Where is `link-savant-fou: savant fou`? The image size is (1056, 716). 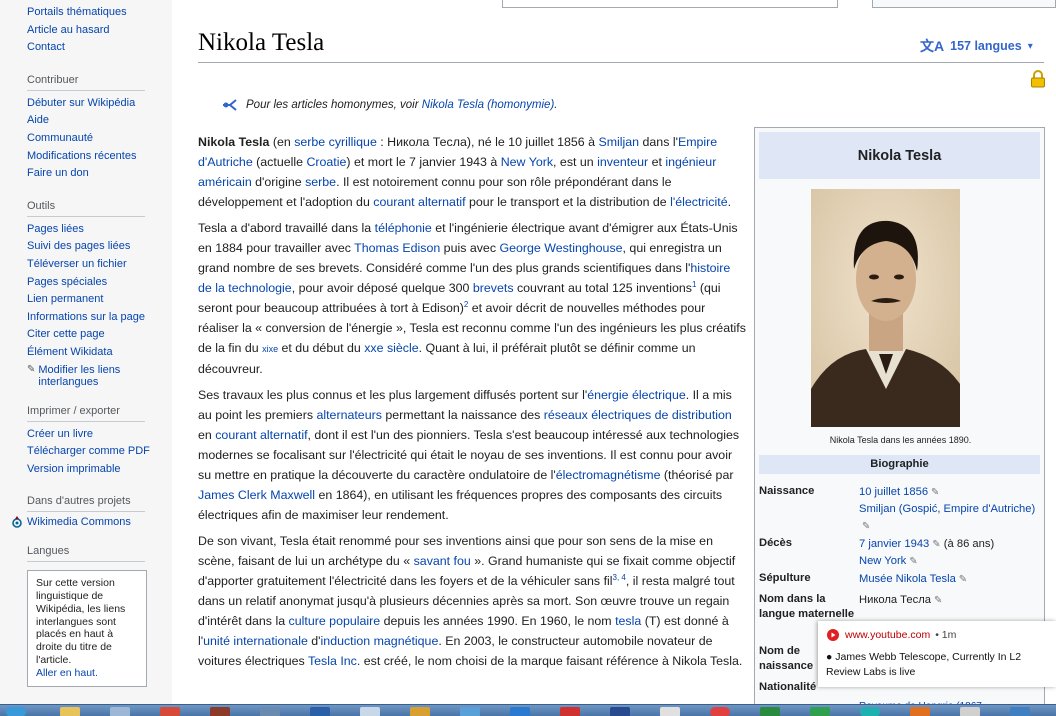 link-savant-fou: savant fou is located at coordinates (442, 561).